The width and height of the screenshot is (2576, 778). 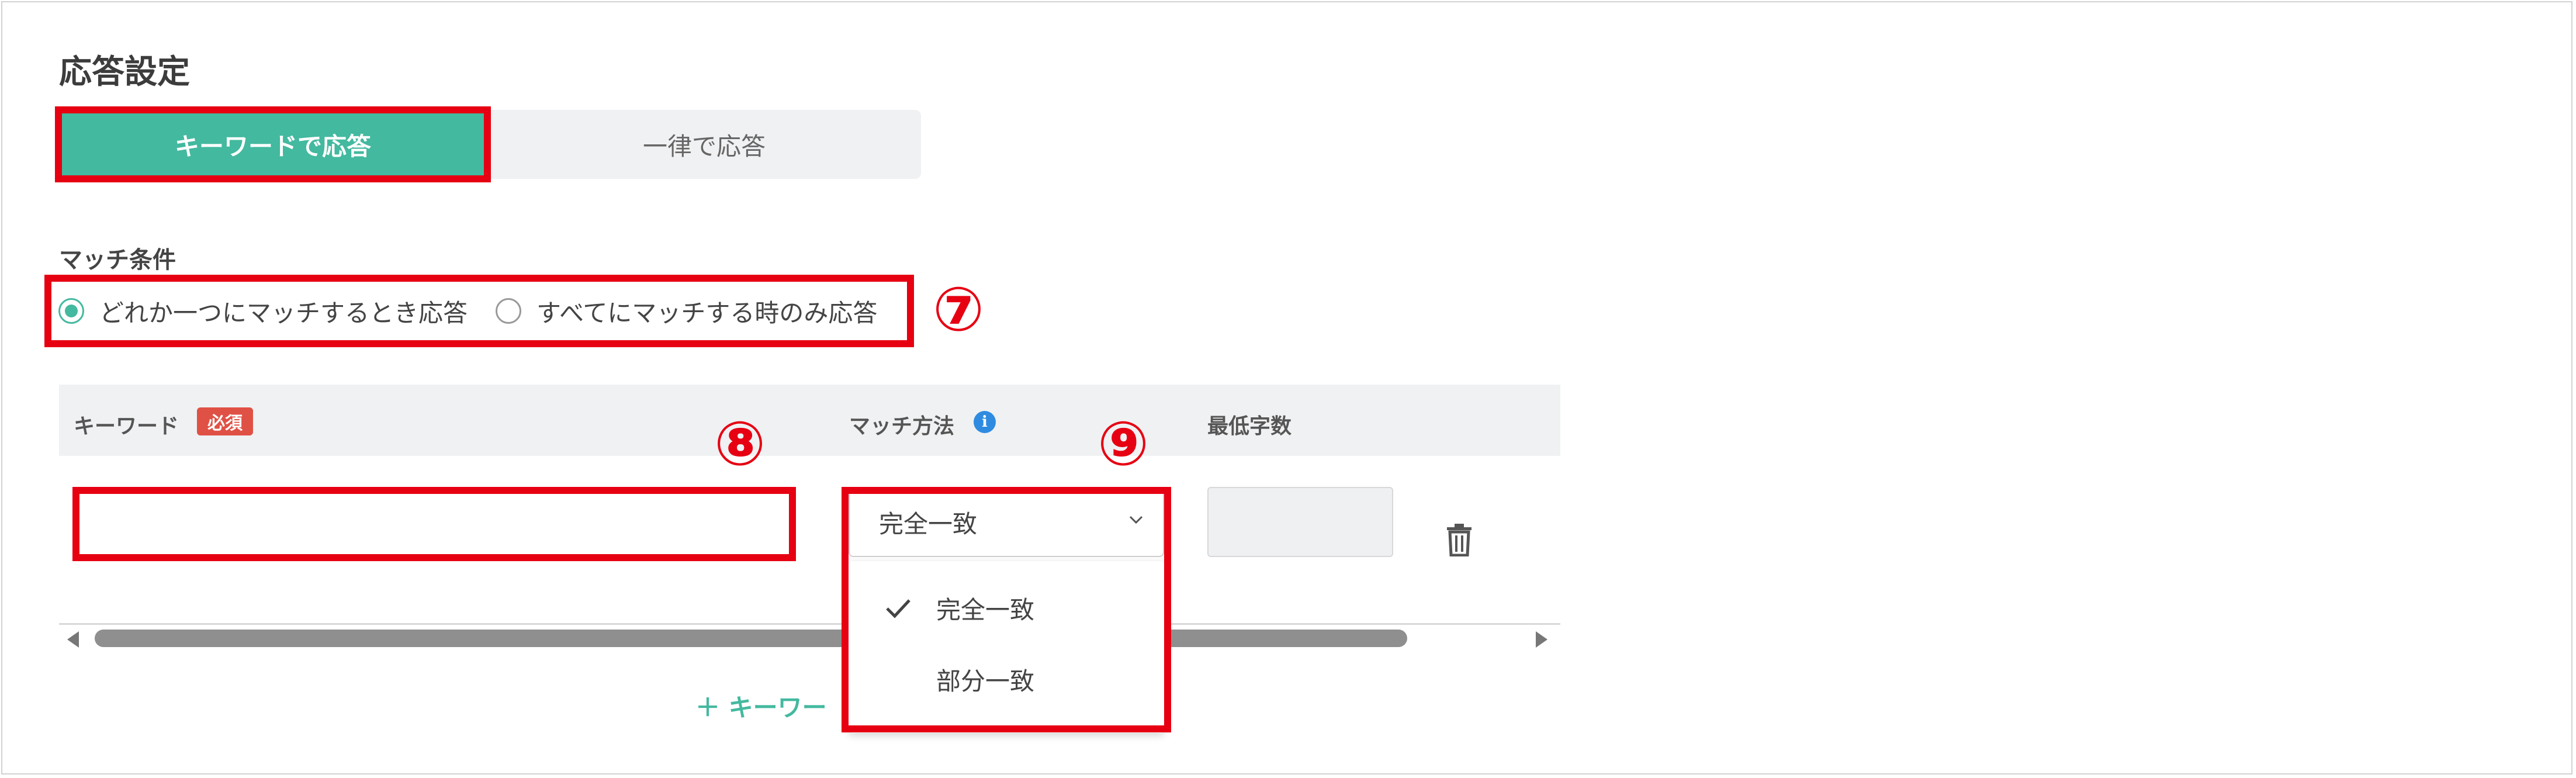 What do you see at coordinates (272, 144) in the screenshot?
I see `tab-keyword-response: キーワードで応答` at bounding box center [272, 144].